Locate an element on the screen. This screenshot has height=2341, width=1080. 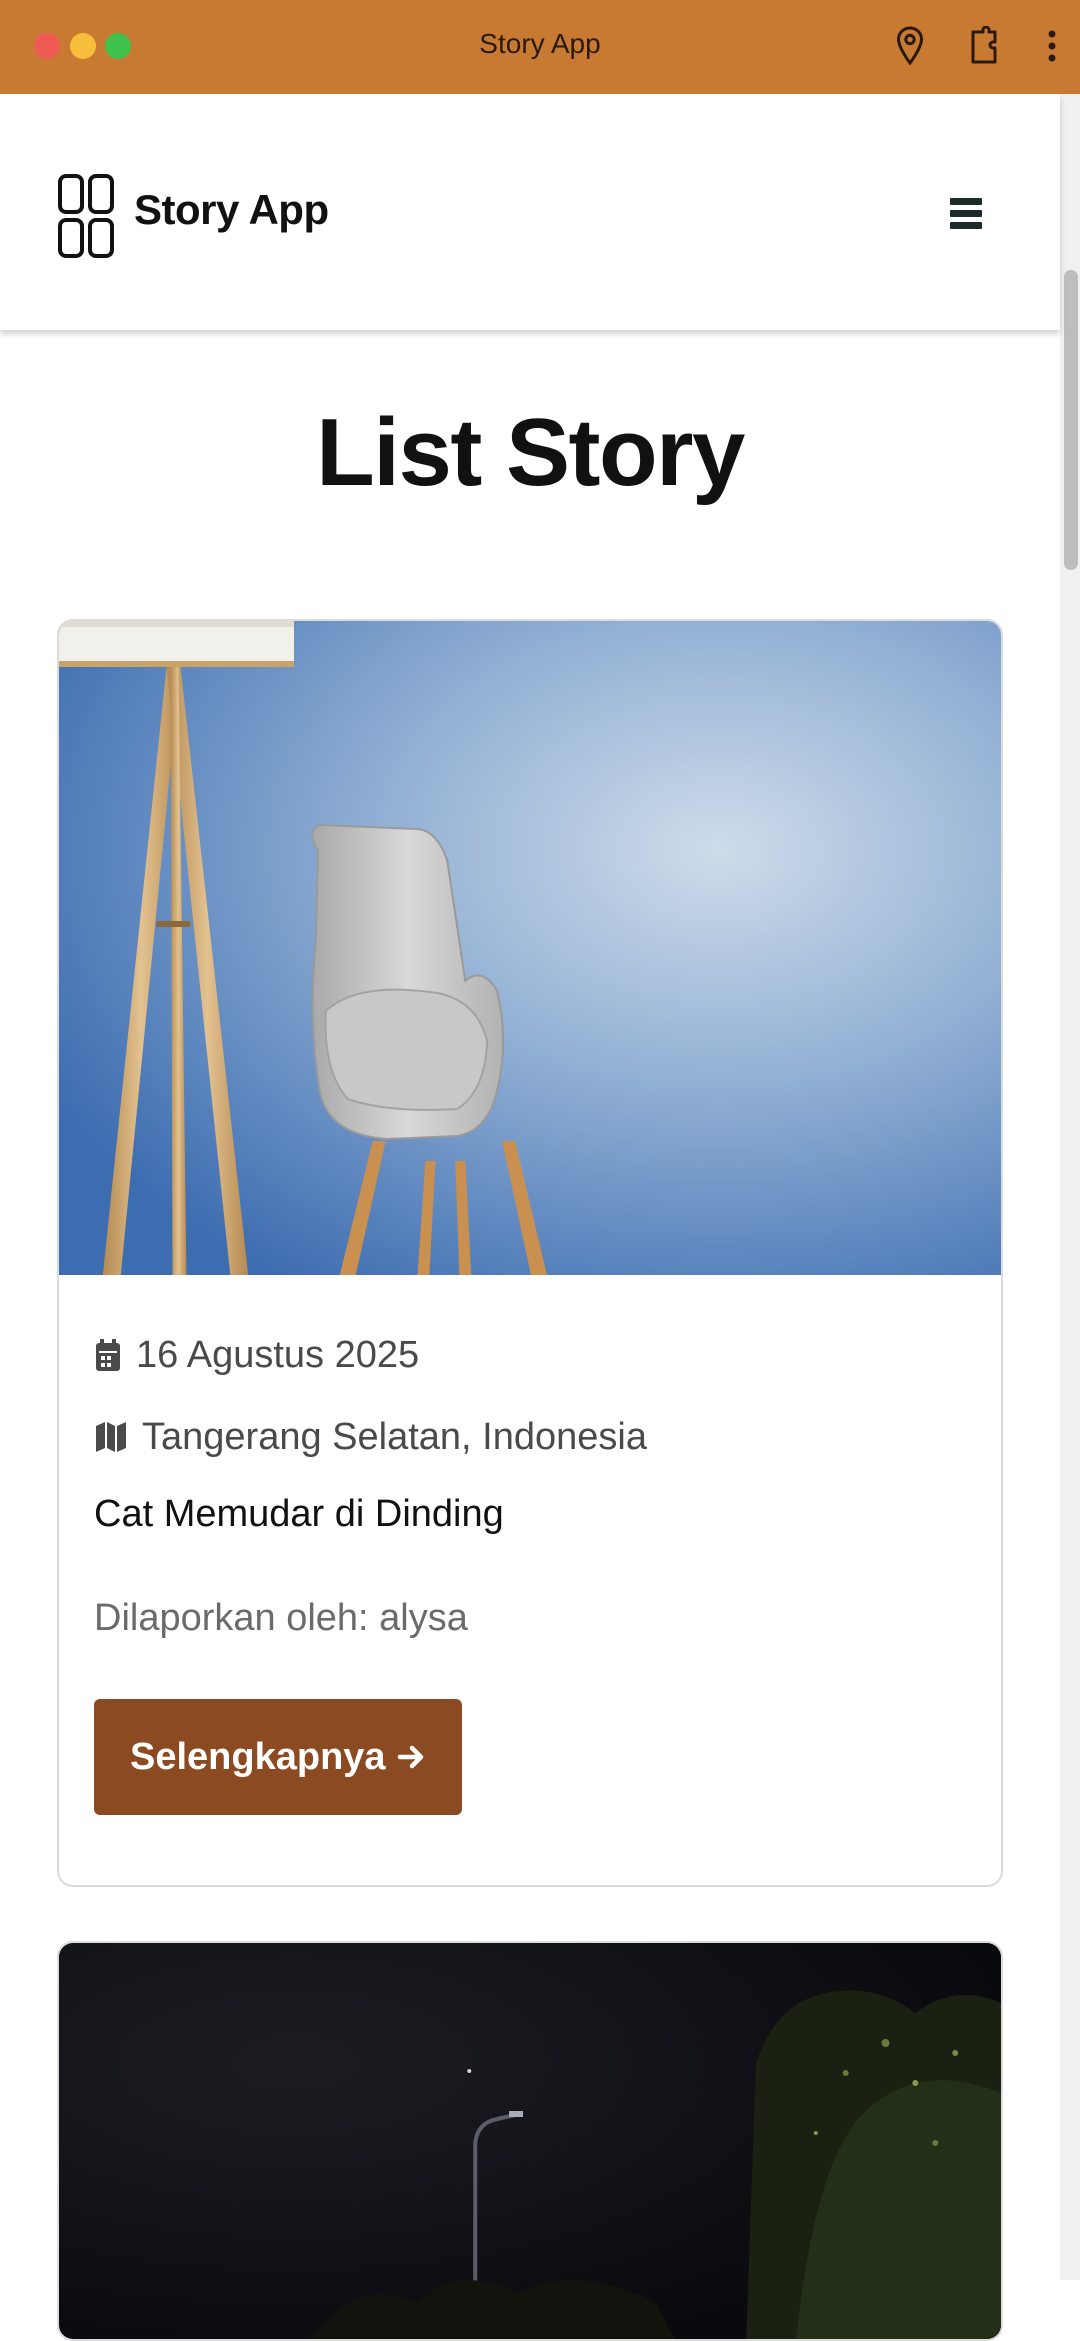
scrollbar-thumb is located at coordinates (1071, 420).